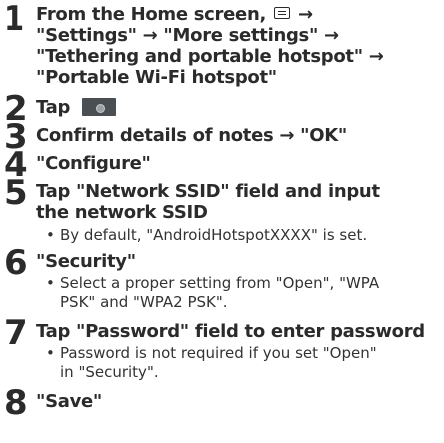  I want to click on step-title: "Security", so click(86, 261).